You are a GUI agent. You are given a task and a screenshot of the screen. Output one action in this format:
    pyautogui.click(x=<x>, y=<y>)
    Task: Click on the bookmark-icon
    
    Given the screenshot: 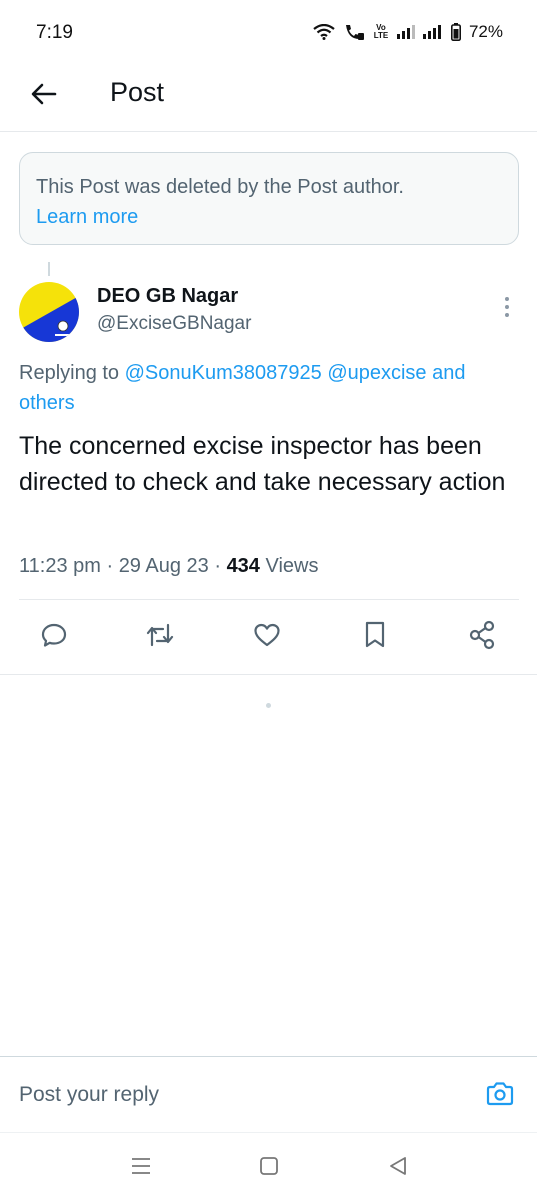 What is the action you would take?
    pyautogui.click(x=375, y=637)
    